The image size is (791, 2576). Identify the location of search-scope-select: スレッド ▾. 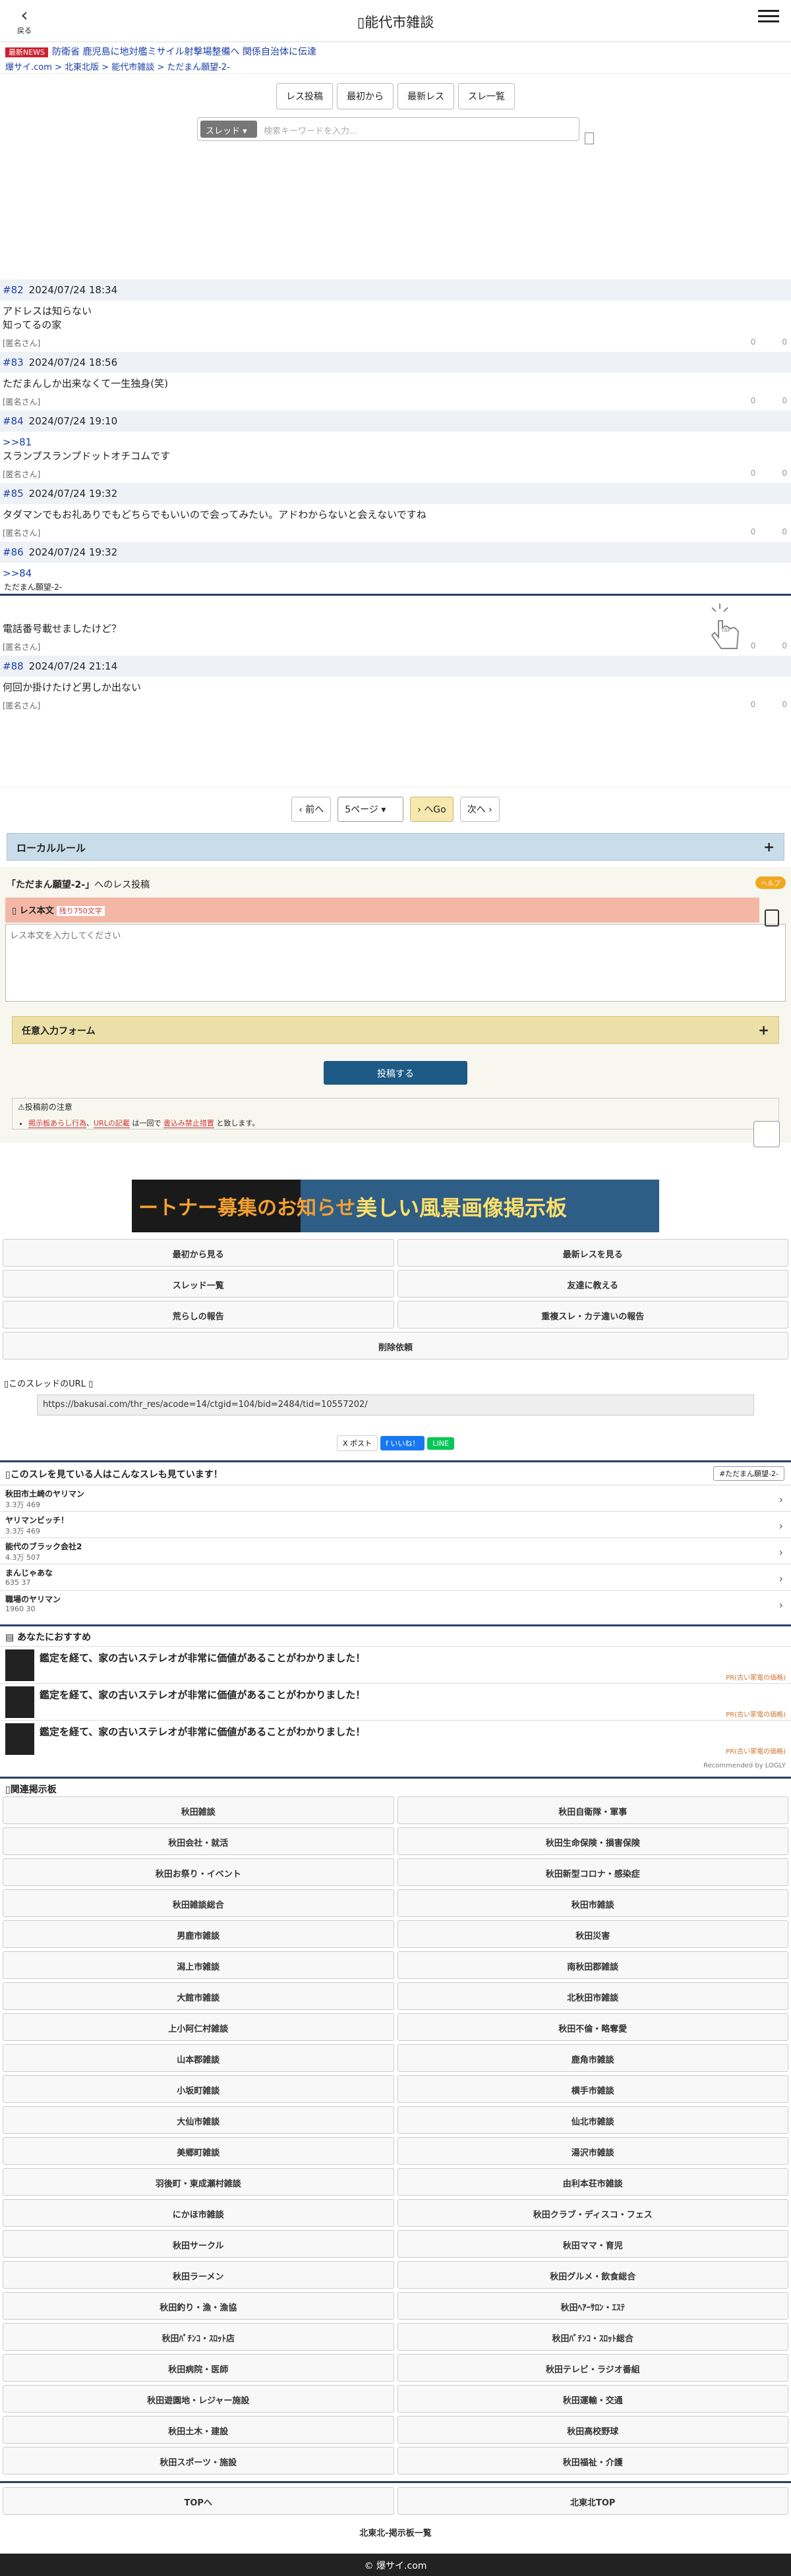
(228, 129).